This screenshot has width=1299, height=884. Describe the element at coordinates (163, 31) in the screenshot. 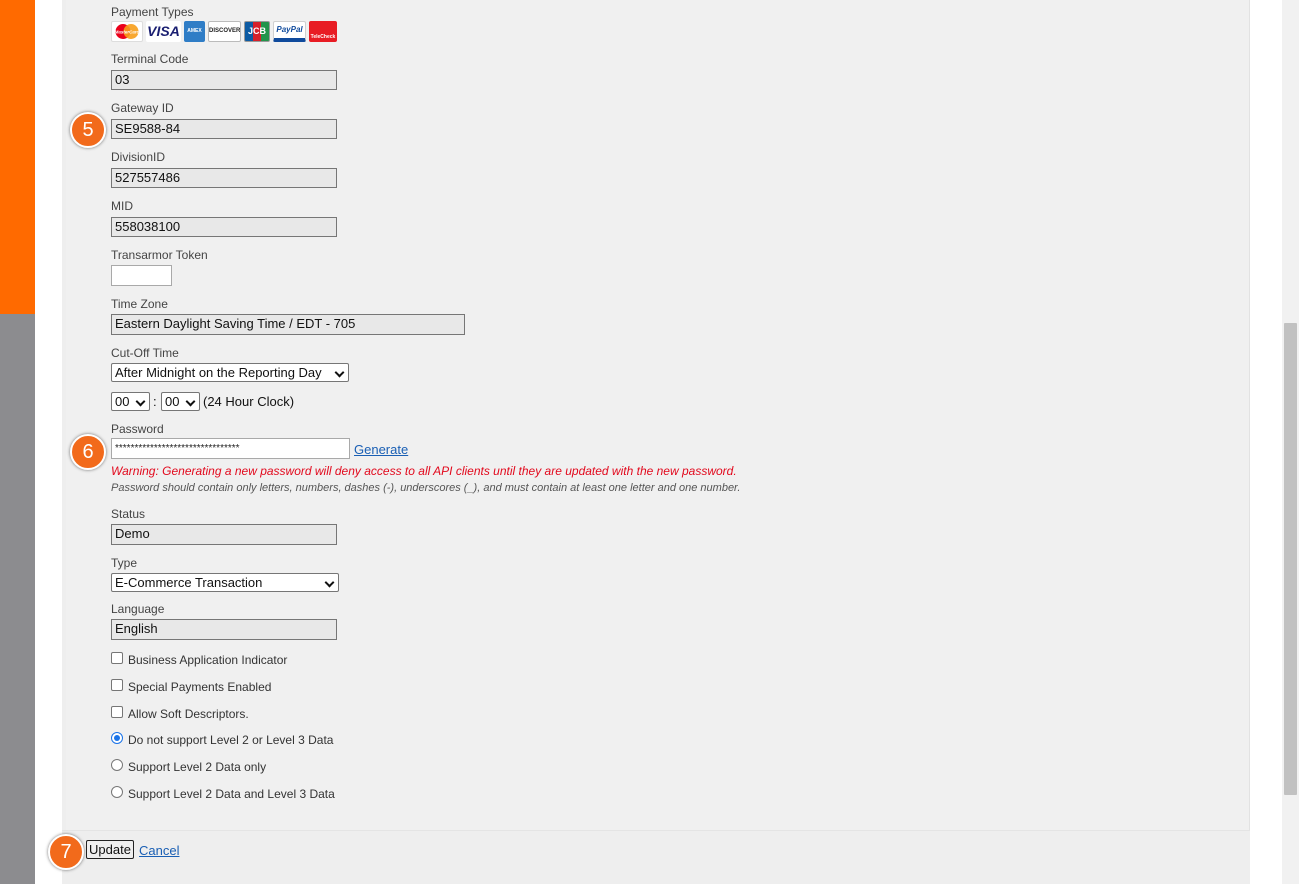

I see `visa-icon: VISA` at that location.